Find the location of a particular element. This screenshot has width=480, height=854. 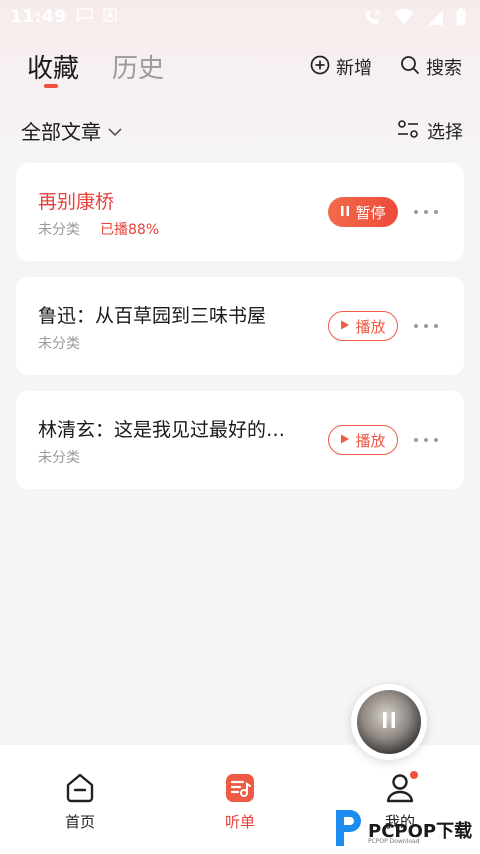

select-label: 选择 is located at coordinates (445, 132).